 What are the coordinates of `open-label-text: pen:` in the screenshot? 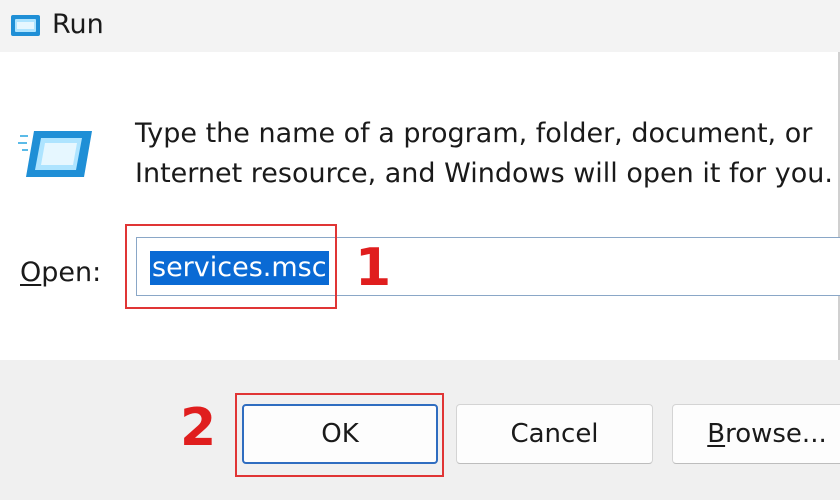 It's located at (71, 272).